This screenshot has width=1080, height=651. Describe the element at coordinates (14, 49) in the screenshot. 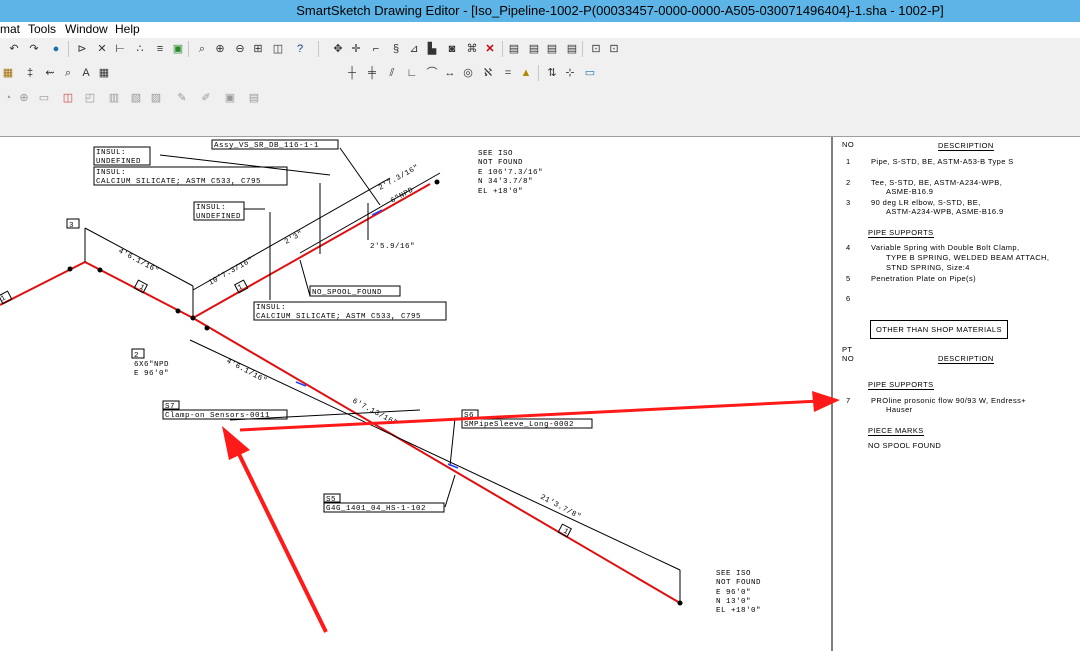

I see `undo-icon: ↶` at that location.